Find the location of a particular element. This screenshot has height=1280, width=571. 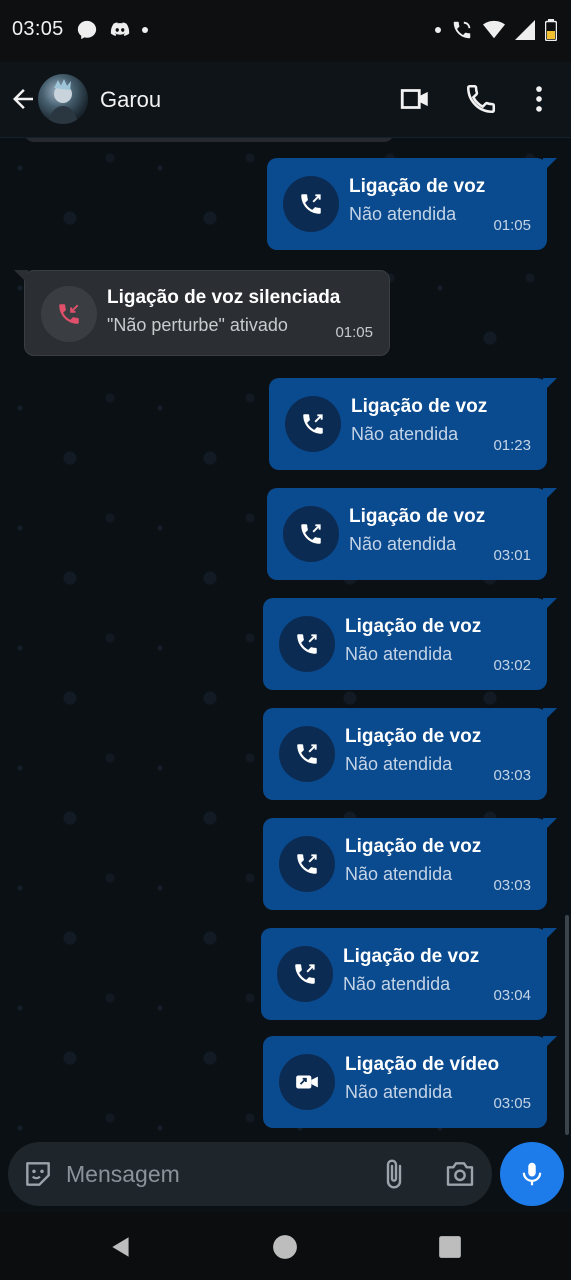

message-composer is located at coordinates (250, 1174).